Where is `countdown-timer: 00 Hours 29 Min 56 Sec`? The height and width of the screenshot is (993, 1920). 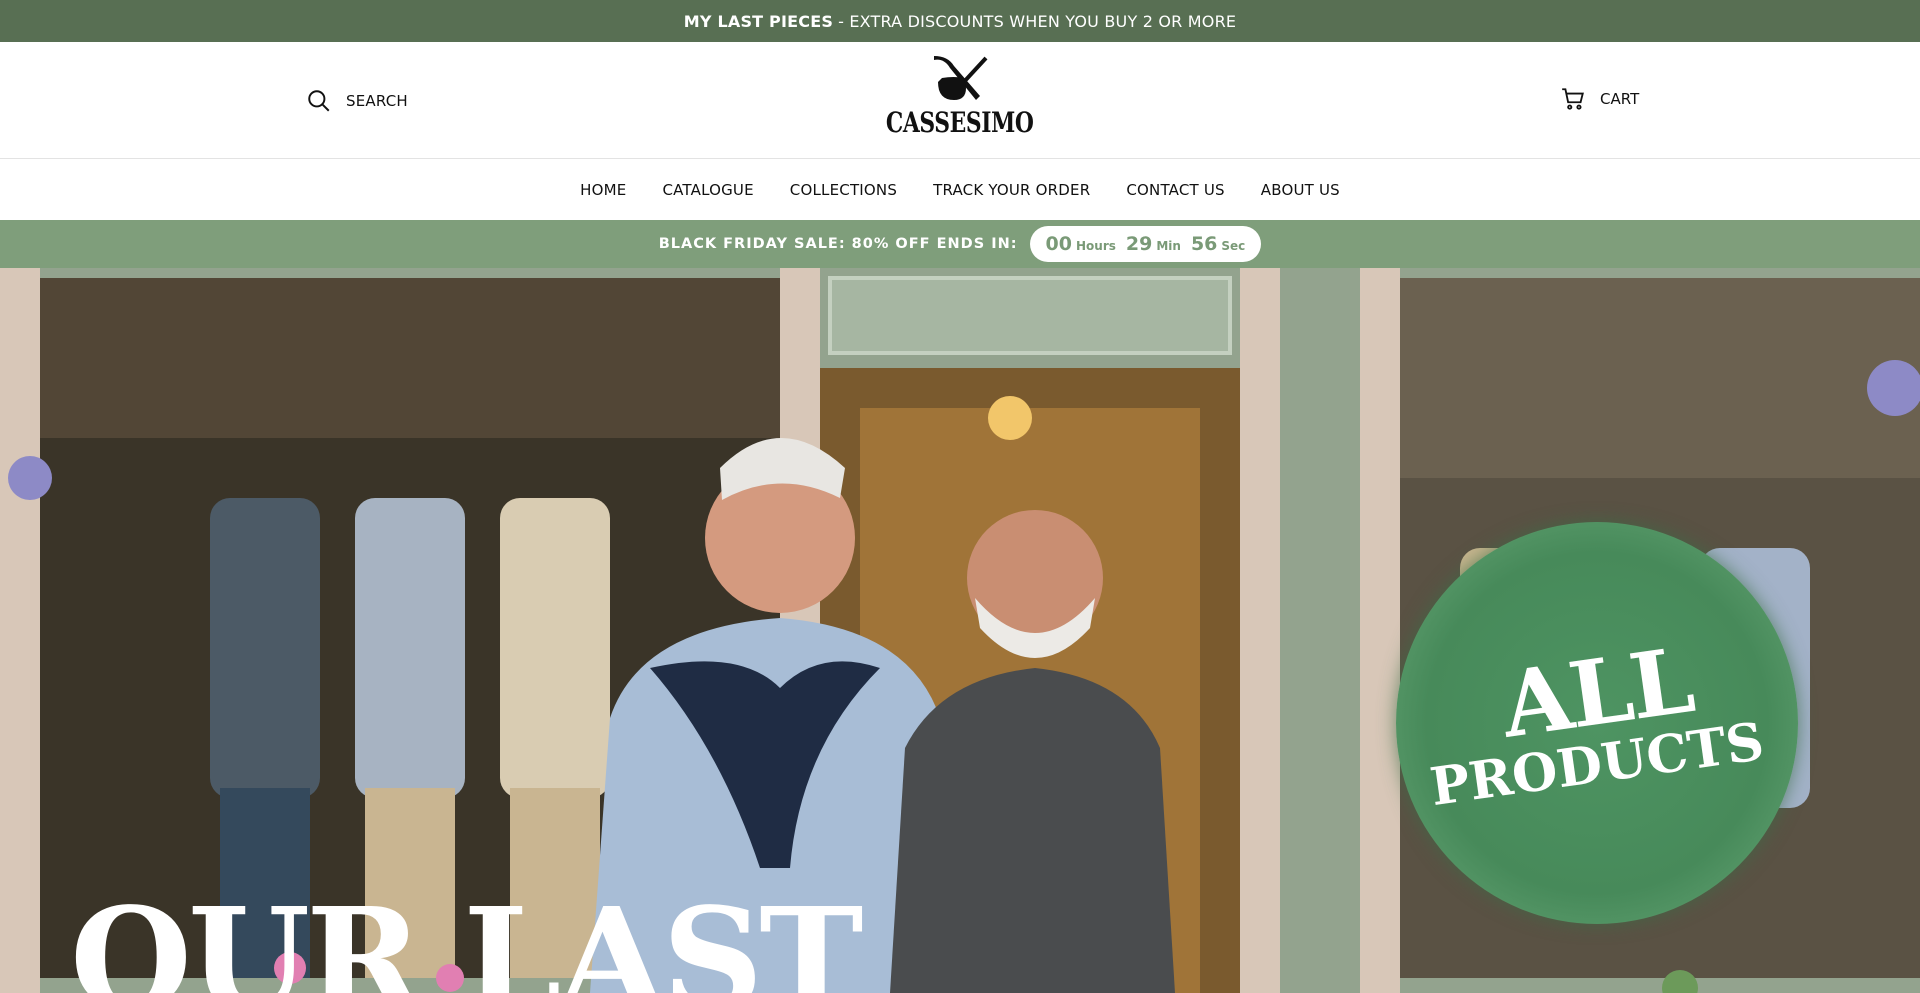
countdown-timer: 00 Hours 29 Min 56 Sec is located at coordinates (1145, 244).